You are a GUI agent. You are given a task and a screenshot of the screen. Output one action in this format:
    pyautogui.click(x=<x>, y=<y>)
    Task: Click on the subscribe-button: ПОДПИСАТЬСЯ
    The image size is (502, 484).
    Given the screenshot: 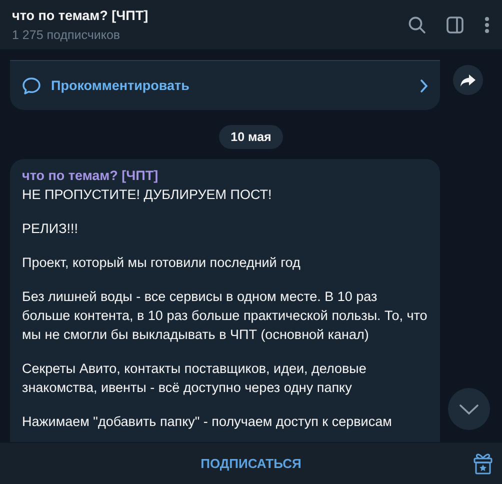 What is the action you would take?
    pyautogui.click(x=251, y=463)
    